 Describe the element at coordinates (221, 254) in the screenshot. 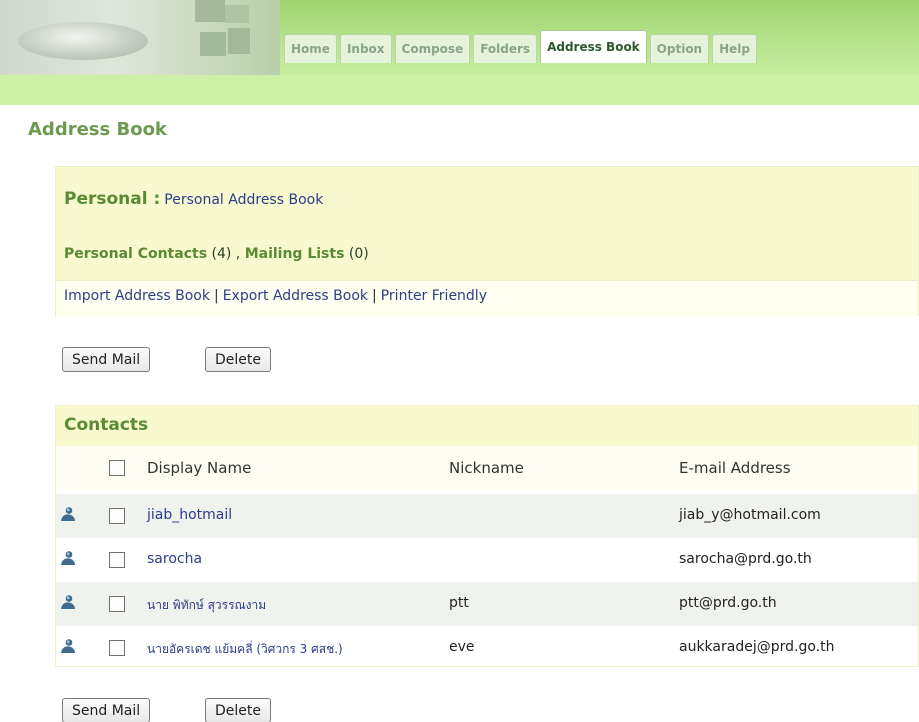

I see `personal-contacts-count: (4)` at that location.